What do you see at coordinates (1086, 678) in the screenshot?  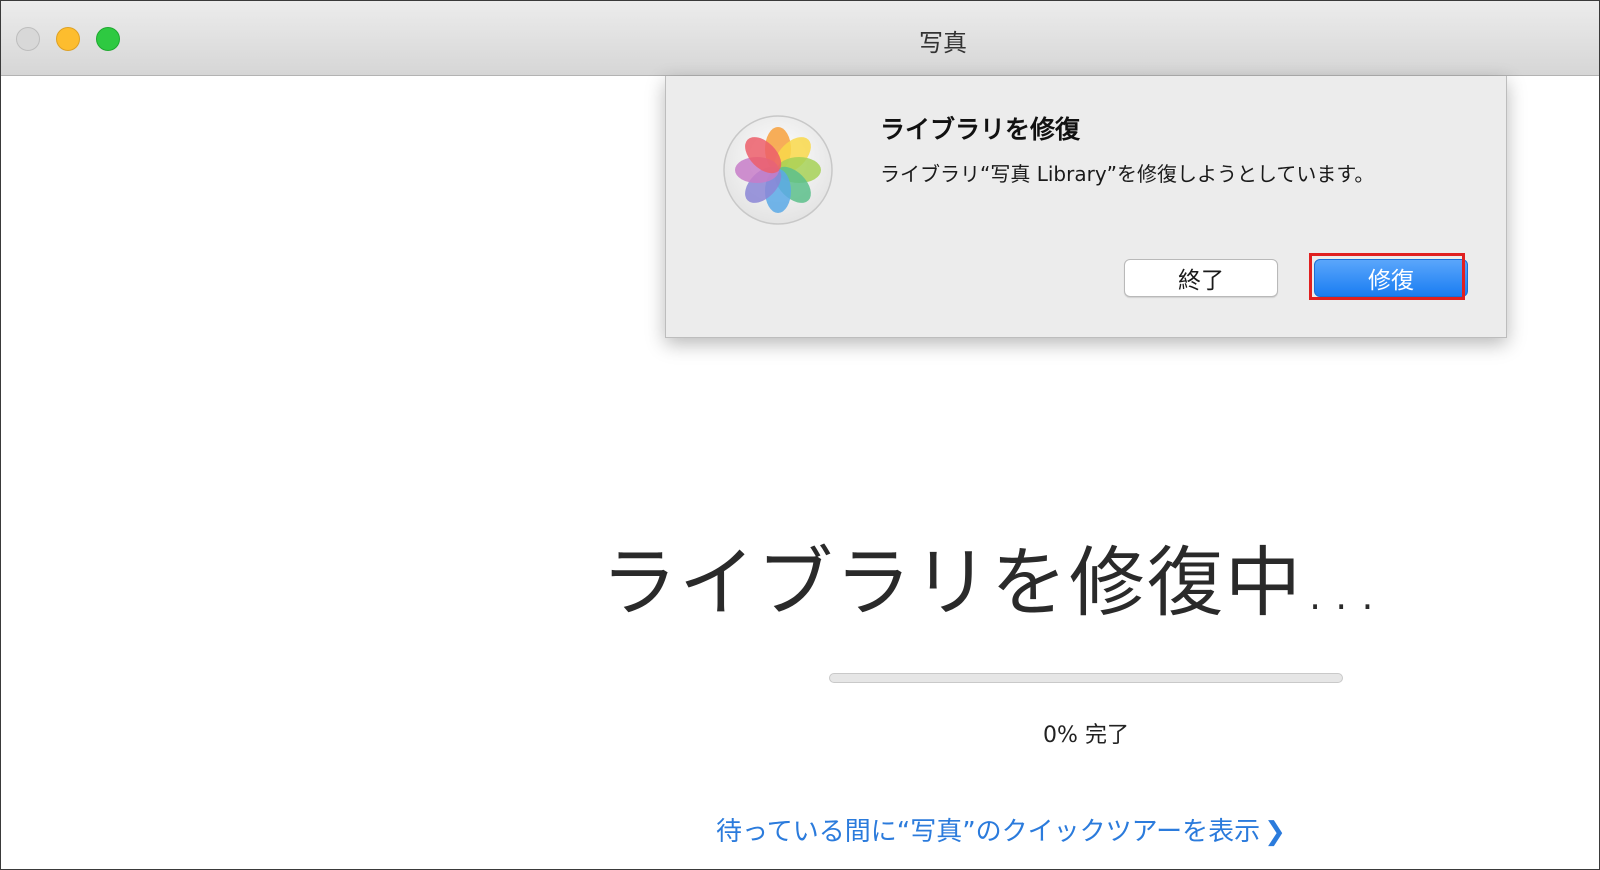 I see `progress-bar` at bounding box center [1086, 678].